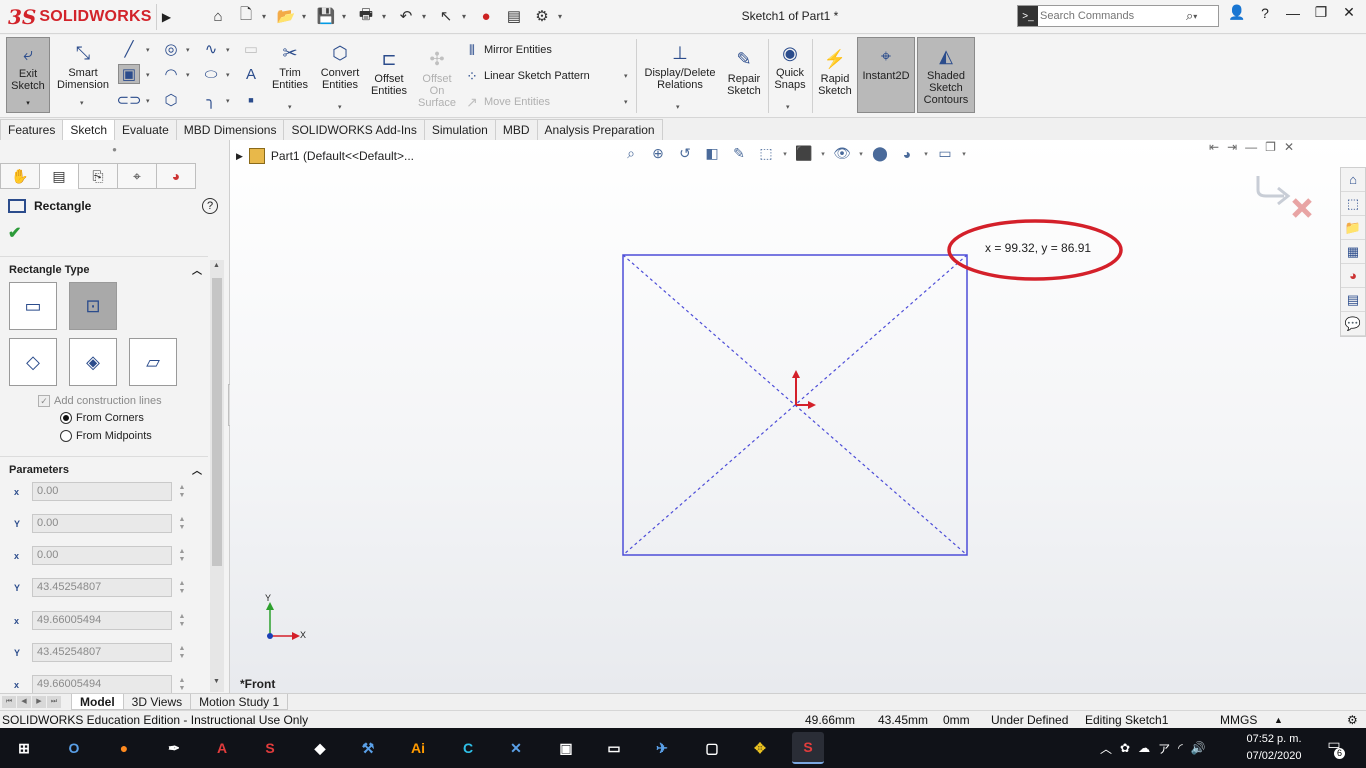 This screenshot has height=768, width=1366. Describe the element at coordinates (946, 75) in the screenshot. I see `shaded-sketch-contours-button: ◭ Shaded Sketch Contours` at that location.